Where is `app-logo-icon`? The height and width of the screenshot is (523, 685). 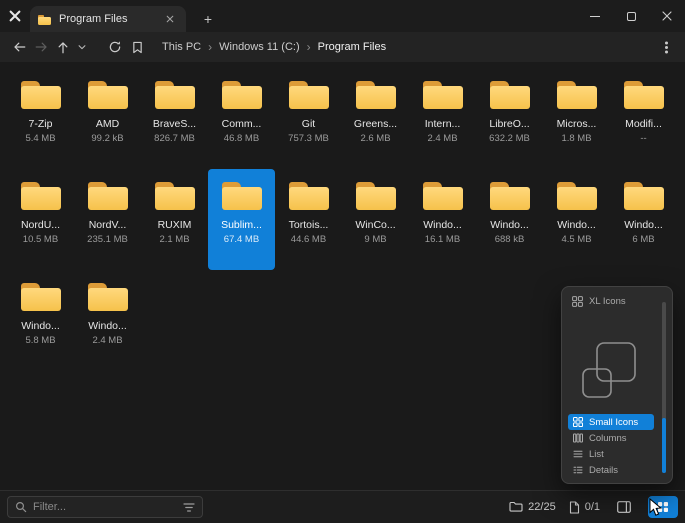
app-logo-icon is located at coordinates (15, 16).